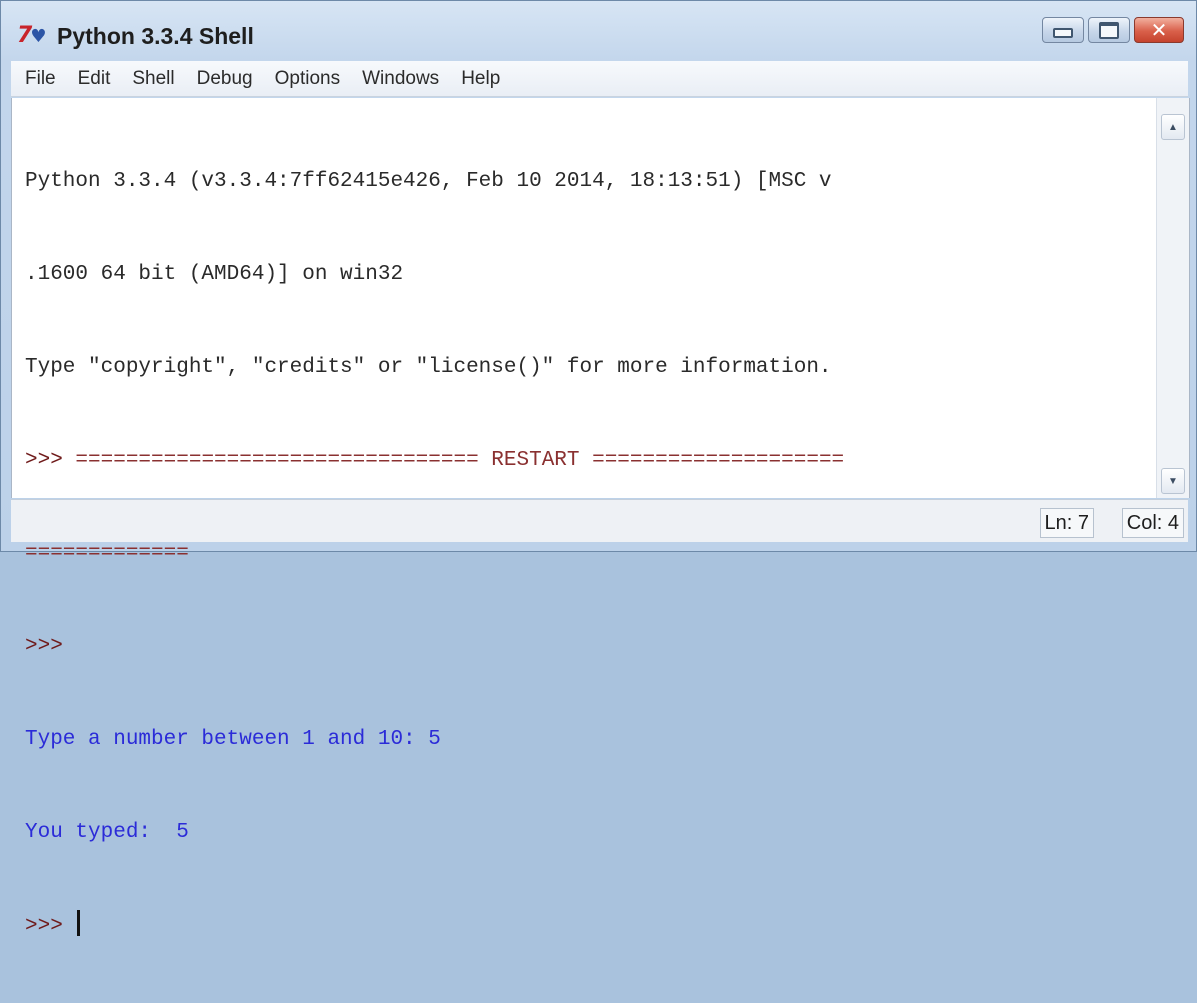  I want to click on close-icon: ✕, so click(1159, 30).